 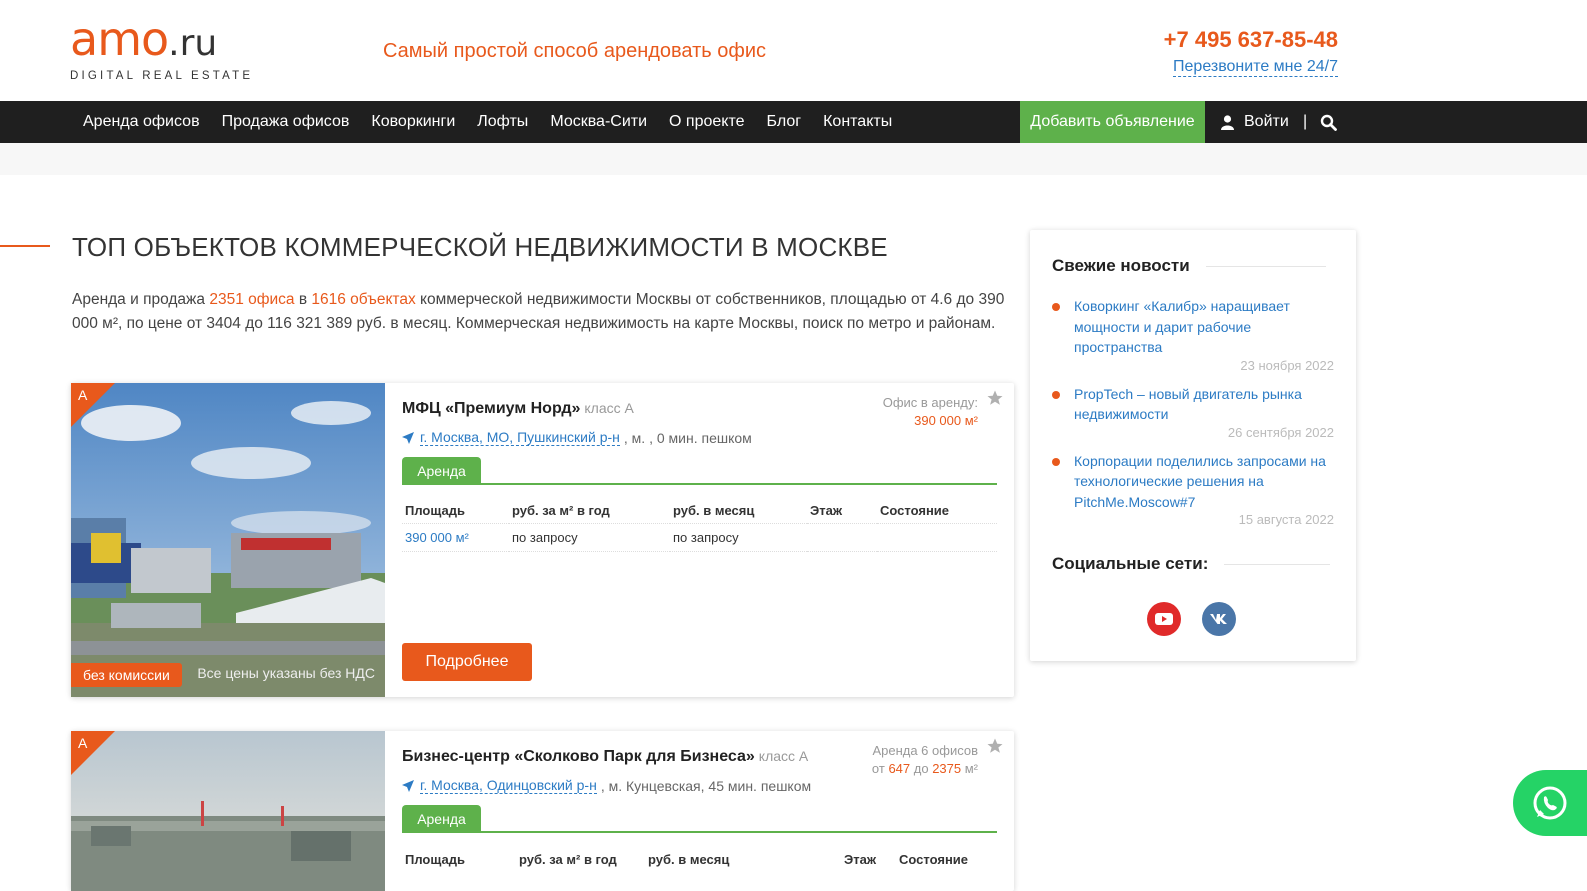 What do you see at coordinates (1227, 122) in the screenshot?
I see `user-icon` at bounding box center [1227, 122].